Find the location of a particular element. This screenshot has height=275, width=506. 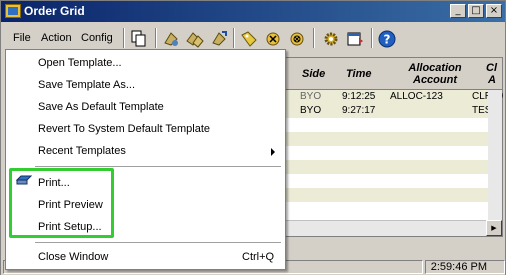

menu-action: Action is located at coordinates (56, 38).